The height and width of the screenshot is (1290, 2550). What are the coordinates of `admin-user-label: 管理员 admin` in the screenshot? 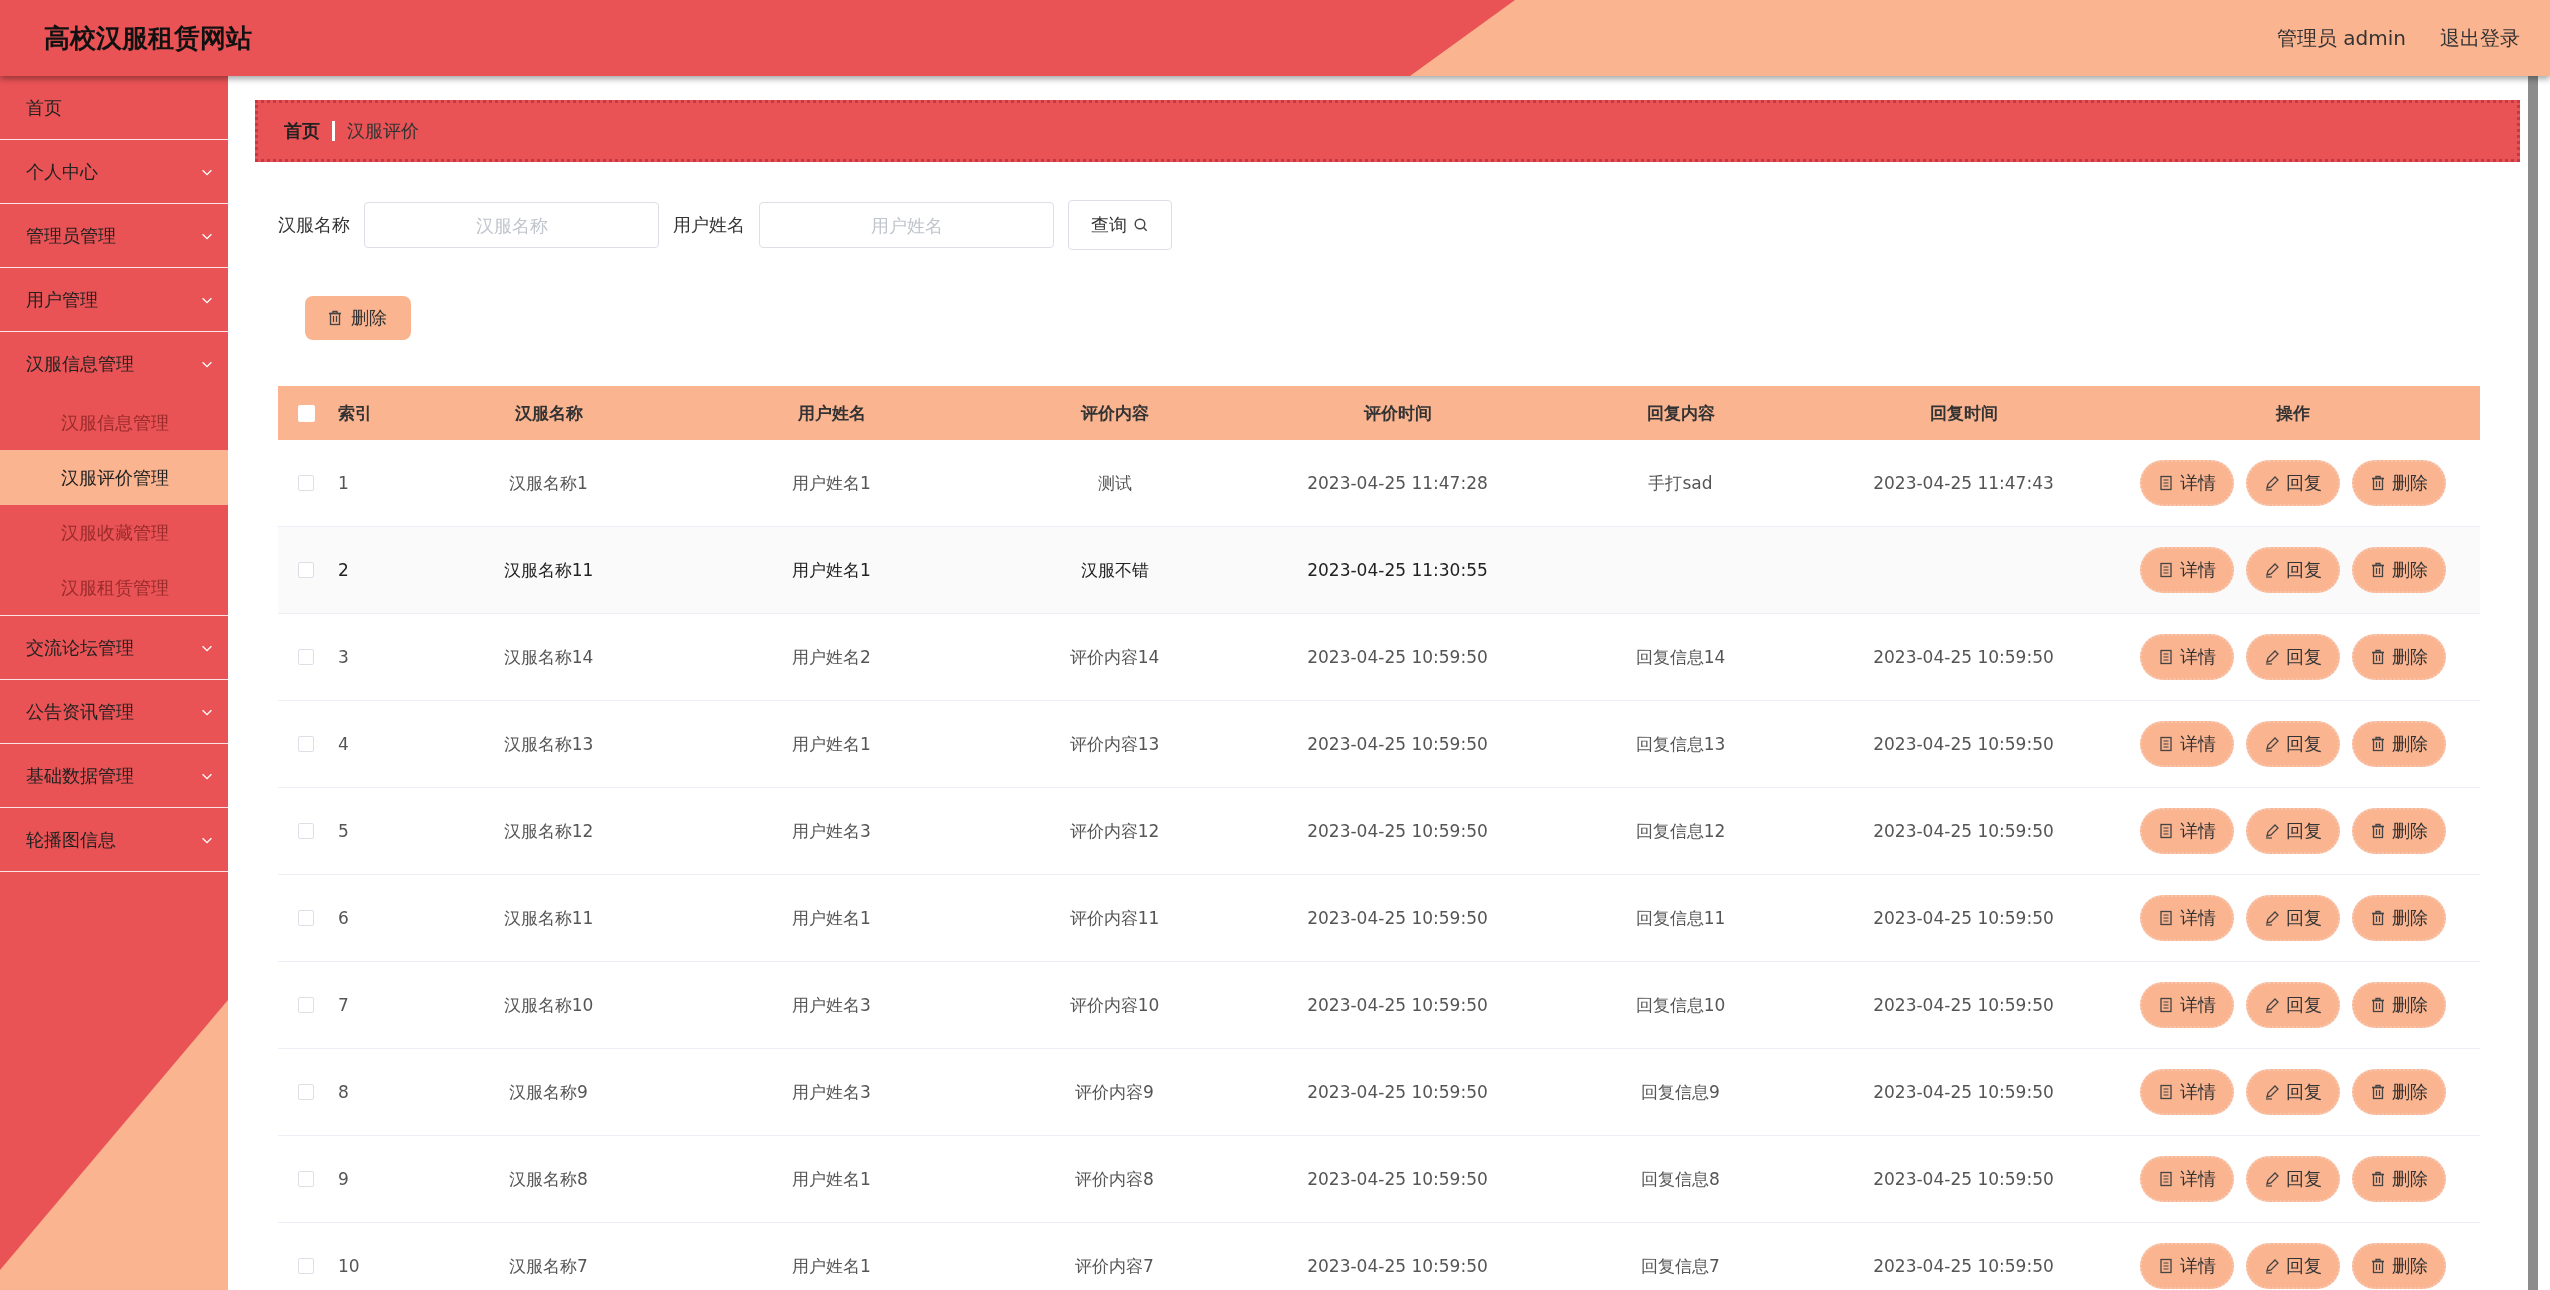 It's located at (2341, 38).